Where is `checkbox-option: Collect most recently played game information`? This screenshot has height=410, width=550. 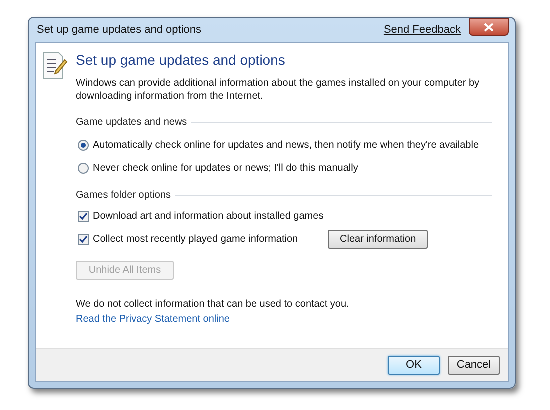 checkbox-option: Collect most recently played game information is located at coordinates (188, 239).